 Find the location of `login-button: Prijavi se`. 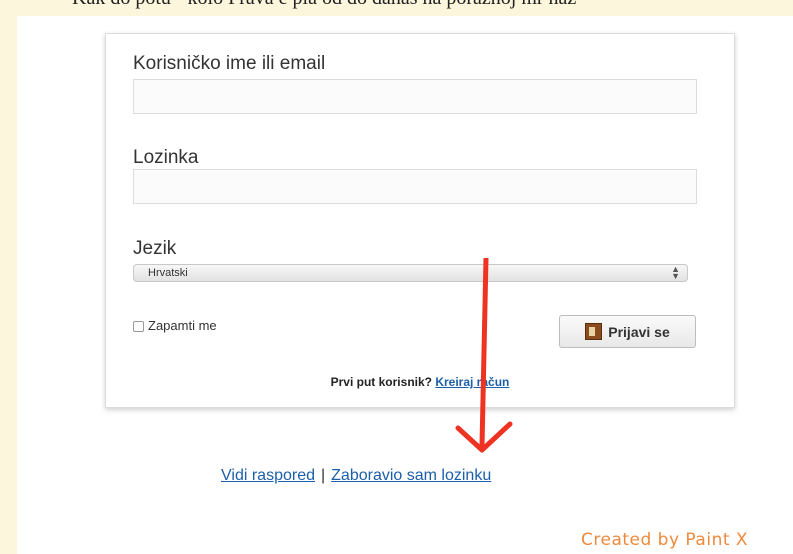

login-button: Prijavi se is located at coordinates (627, 331).